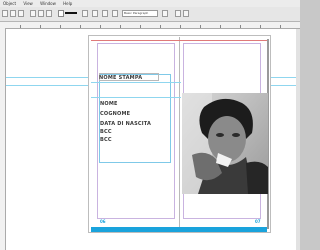  I want to click on menu-view: View, so click(28, 3).